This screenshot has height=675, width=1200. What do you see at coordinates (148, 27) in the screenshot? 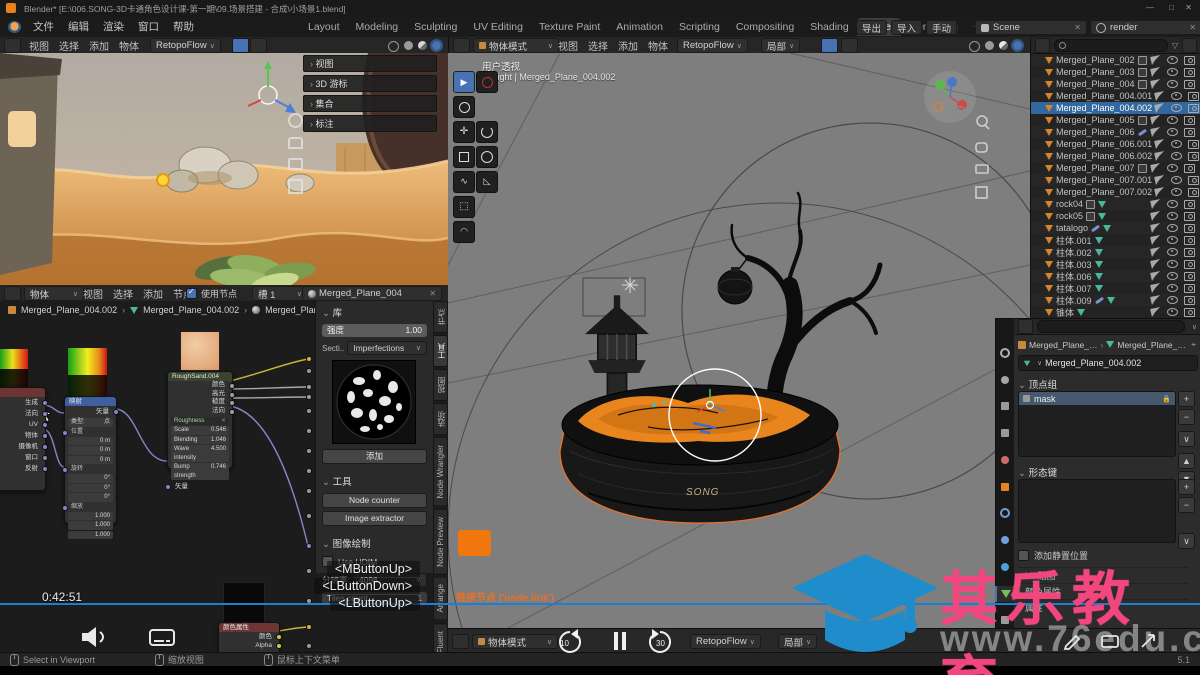
I see `app-menu-item: 窗口` at bounding box center [148, 27].